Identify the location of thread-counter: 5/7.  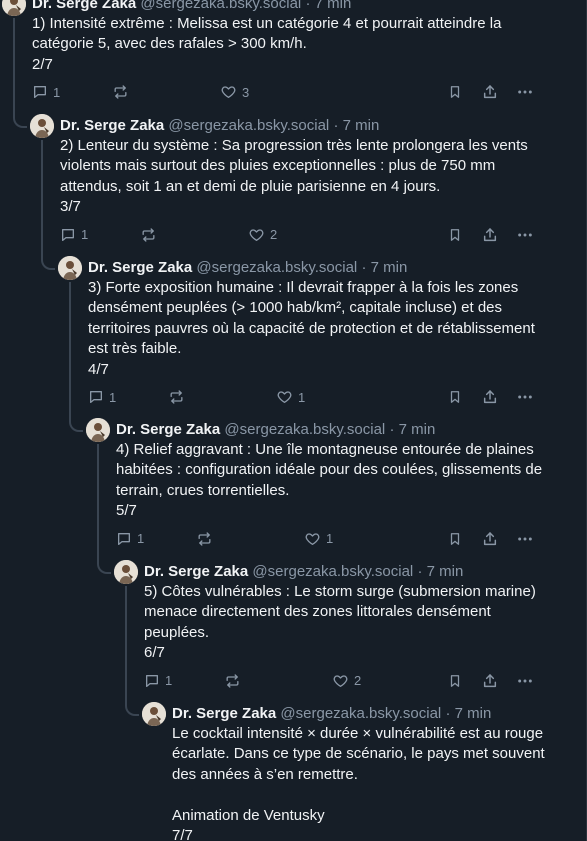
(126, 511).